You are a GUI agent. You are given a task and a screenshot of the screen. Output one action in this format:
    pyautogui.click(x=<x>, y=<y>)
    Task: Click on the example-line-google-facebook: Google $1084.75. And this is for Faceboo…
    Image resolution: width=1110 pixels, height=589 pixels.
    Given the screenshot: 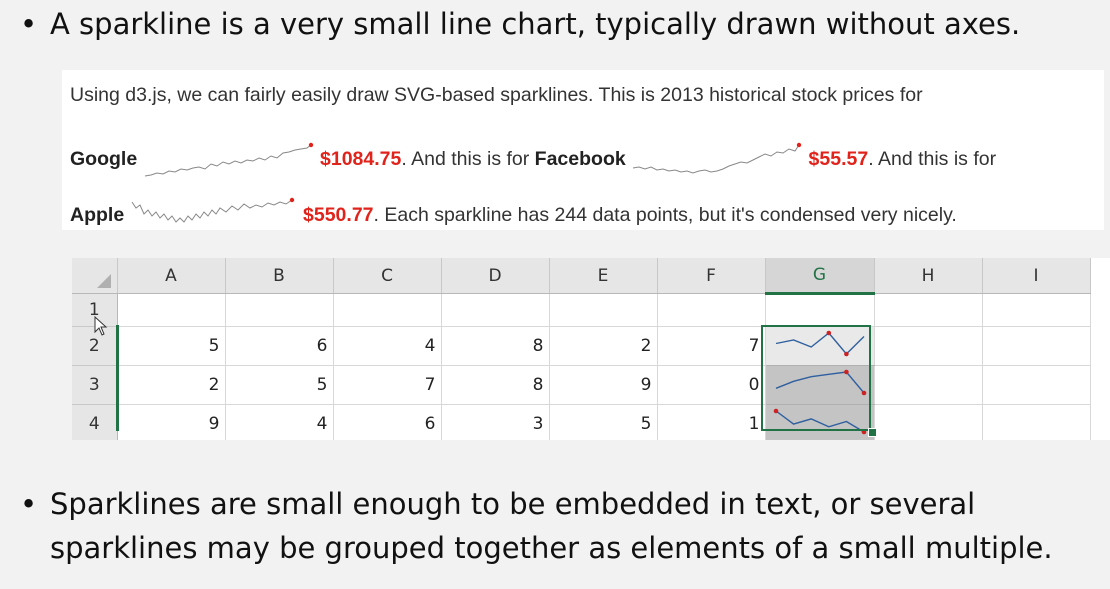 What is the action you would take?
    pyautogui.click(x=533, y=160)
    